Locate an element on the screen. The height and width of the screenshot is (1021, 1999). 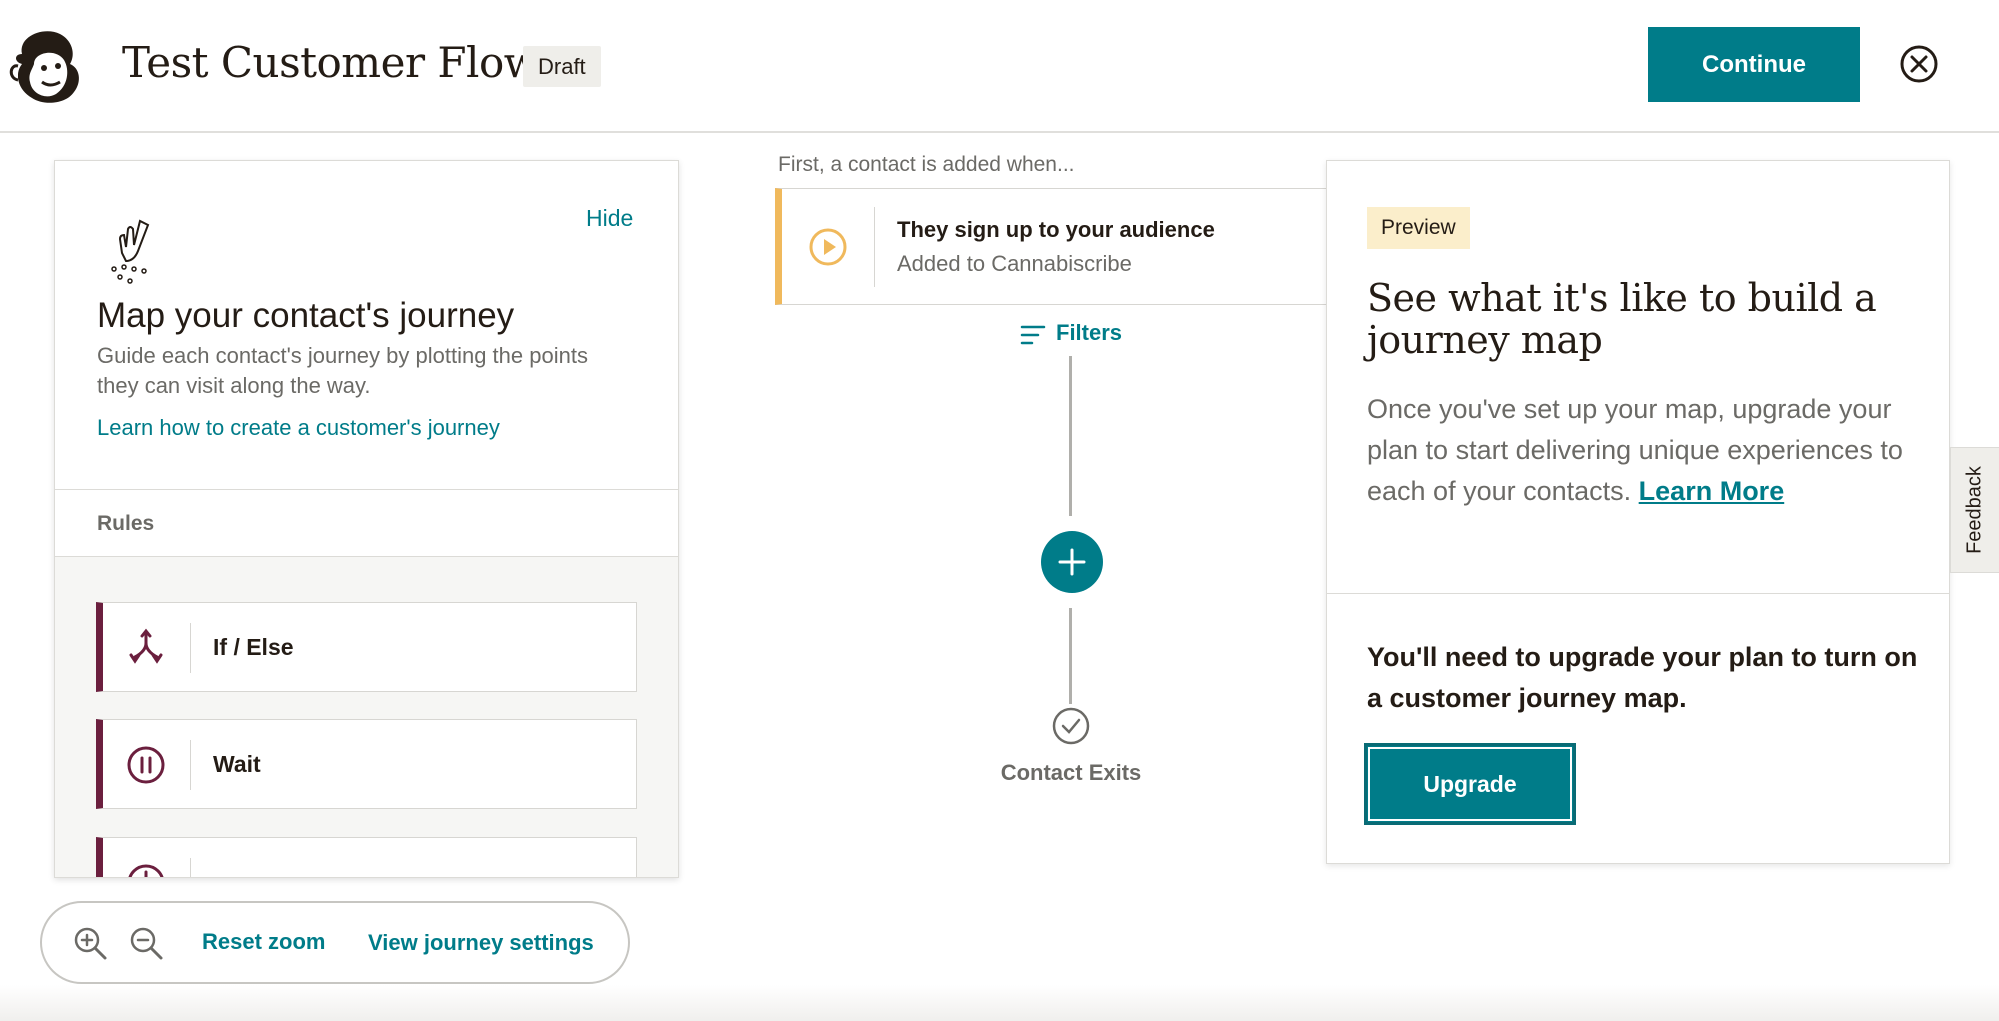
panel-heading: Map your contact's journey is located at coordinates (306, 315).